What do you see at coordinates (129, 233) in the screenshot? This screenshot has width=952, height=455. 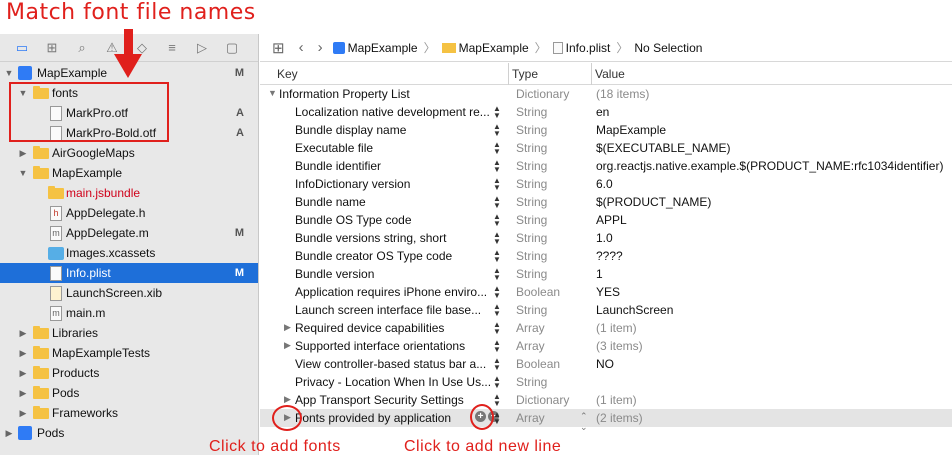 I see `tree-item-file: m AppDelegate.m M` at bounding box center [129, 233].